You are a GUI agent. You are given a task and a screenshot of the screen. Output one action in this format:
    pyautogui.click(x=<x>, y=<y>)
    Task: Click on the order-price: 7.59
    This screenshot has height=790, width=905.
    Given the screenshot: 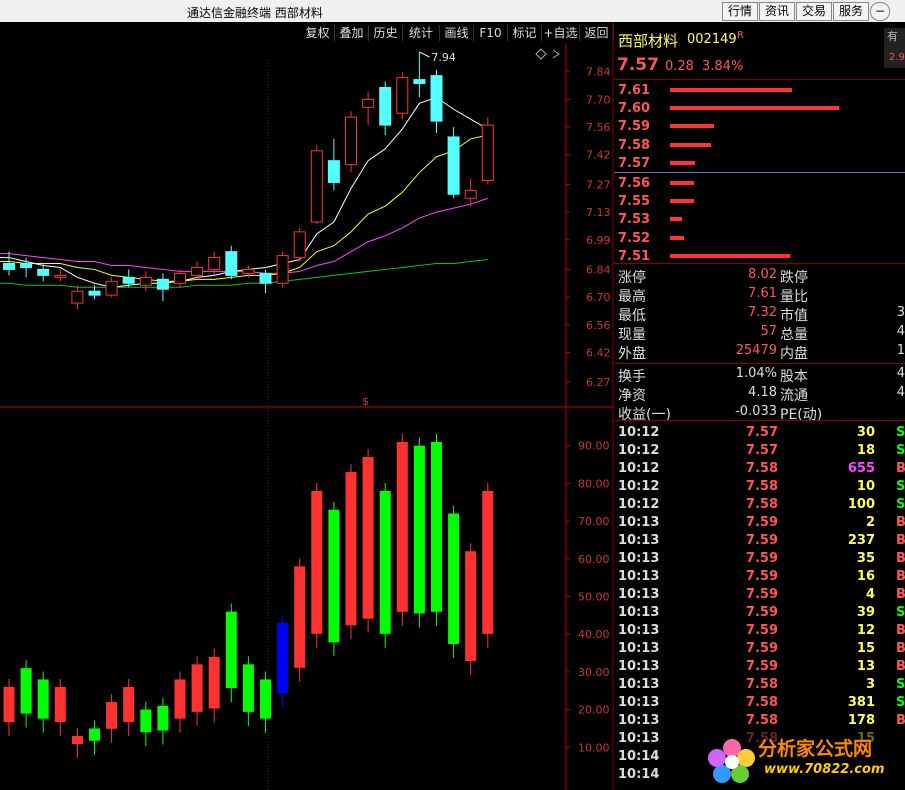 What is the action you would take?
    pyautogui.click(x=634, y=127)
    